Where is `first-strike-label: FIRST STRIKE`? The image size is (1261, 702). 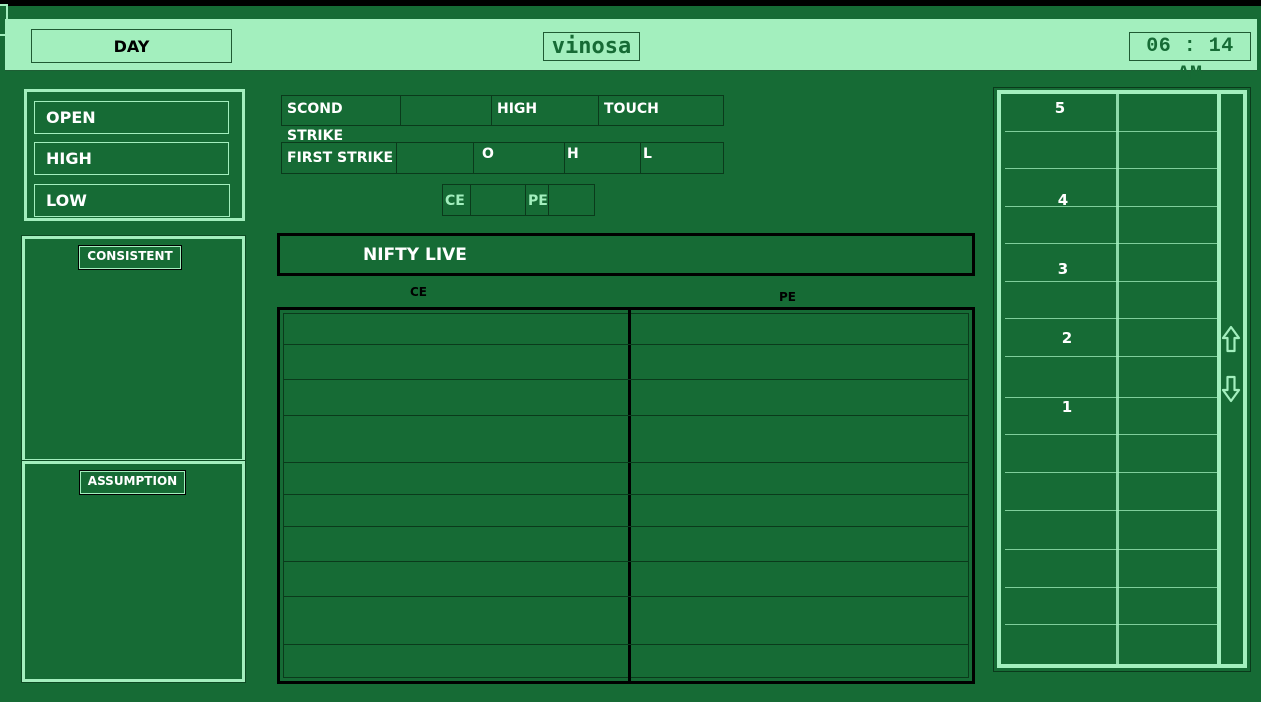
first-strike-label: FIRST STRIKE is located at coordinates (339, 158).